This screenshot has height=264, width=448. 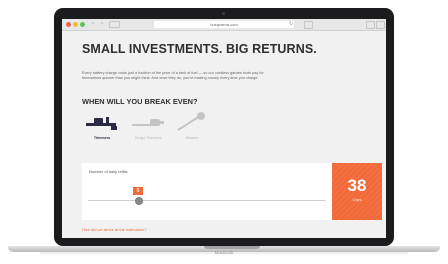 What do you see at coordinates (232, 247) in the screenshot?
I see `laptop-notch` at bounding box center [232, 247].